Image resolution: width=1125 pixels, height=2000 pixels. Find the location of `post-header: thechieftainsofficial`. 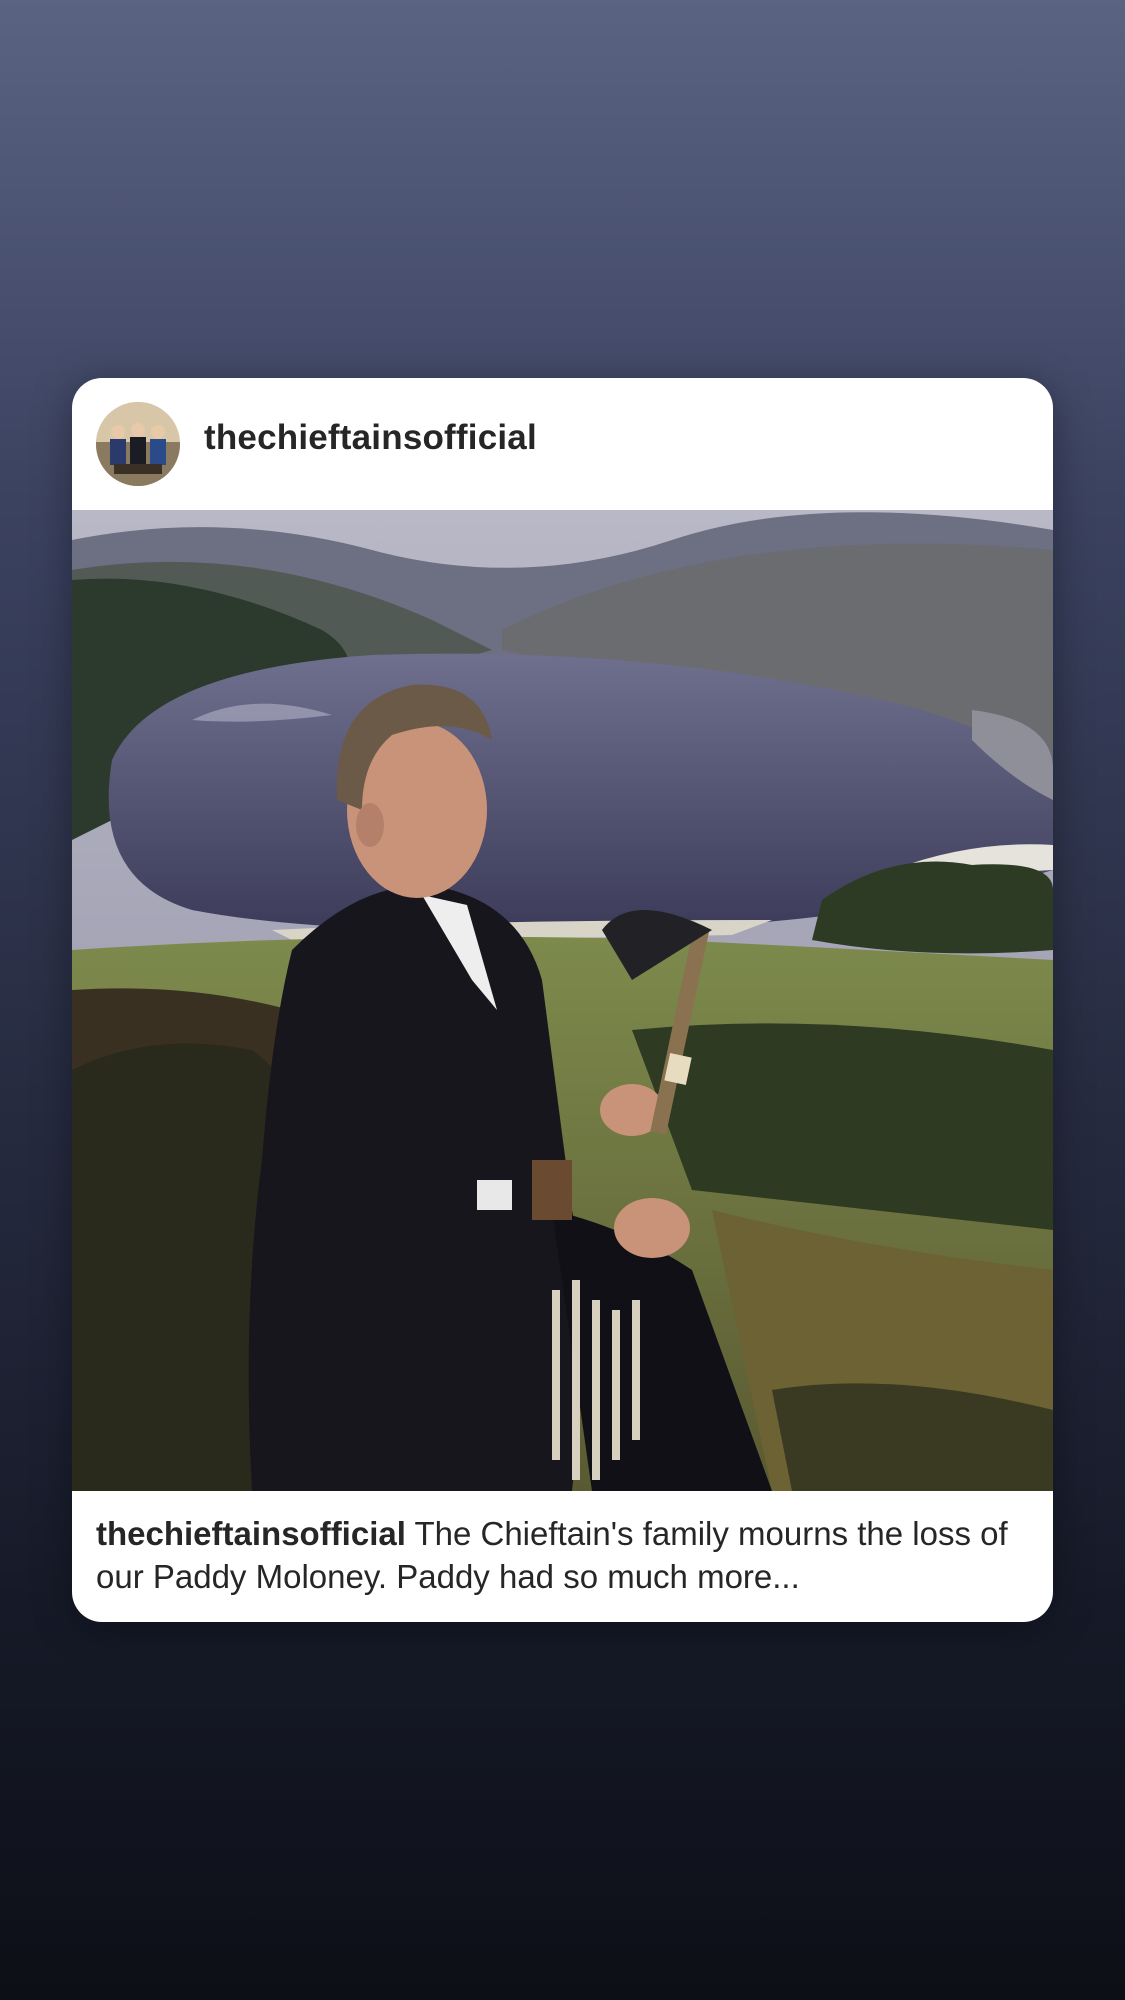

post-header: thechieftainsofficial is located at coordinates (562, 444).